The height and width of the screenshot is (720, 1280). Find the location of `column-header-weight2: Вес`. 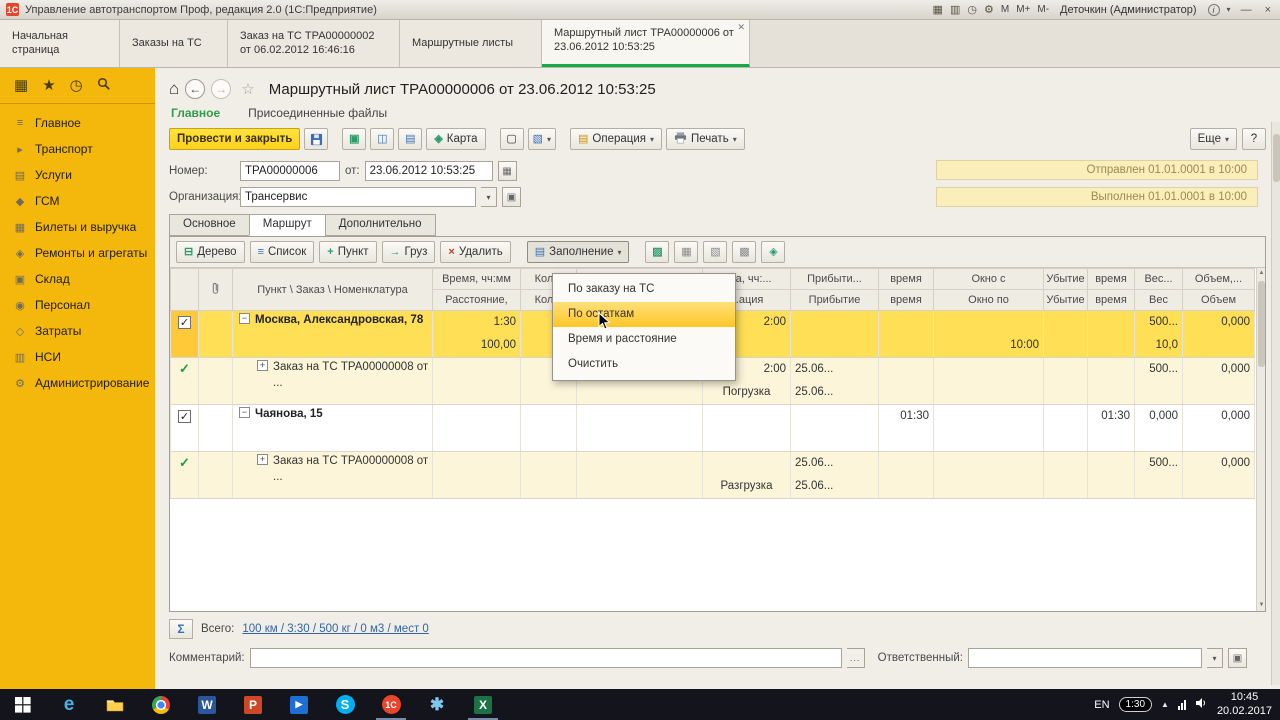

column-header-weight2: Вес is located at coordinates (1158, 300).